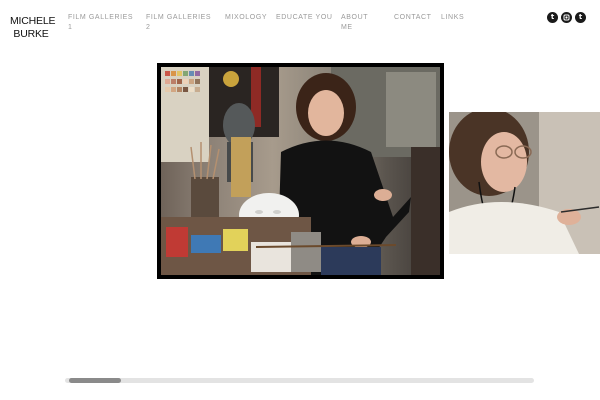  I want to click on nav-label-2: ME, so click(347, 27).